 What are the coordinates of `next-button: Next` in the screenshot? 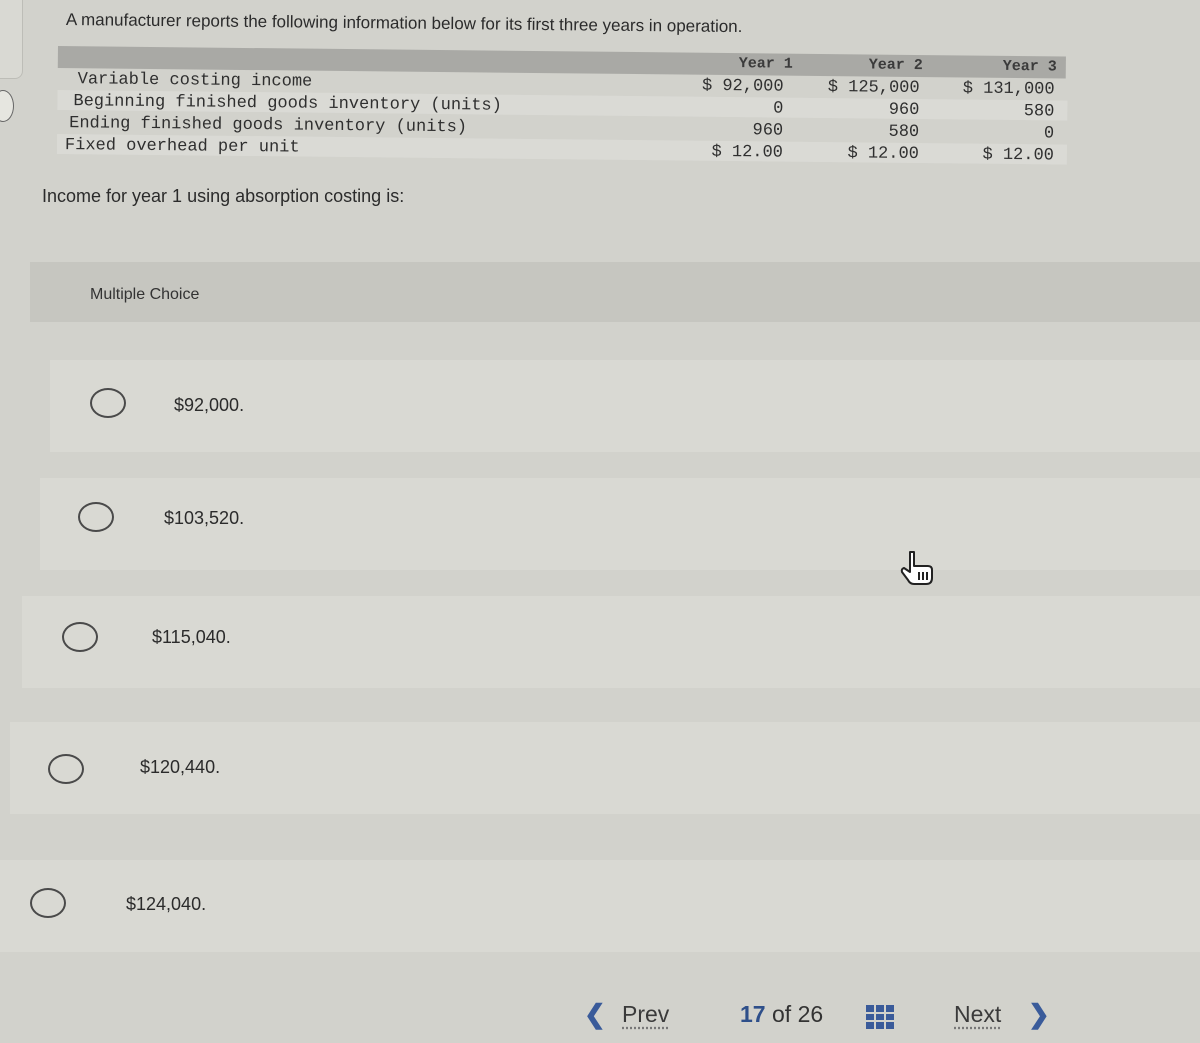 It's located at (977, 1014).